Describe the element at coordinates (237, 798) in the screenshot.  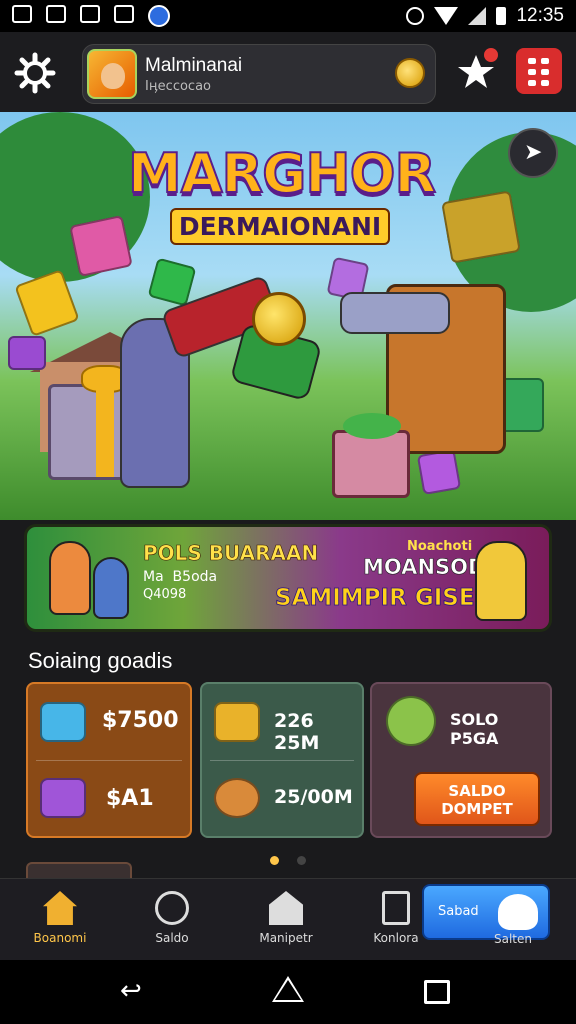
I see `pet-creature-icon` at that location.